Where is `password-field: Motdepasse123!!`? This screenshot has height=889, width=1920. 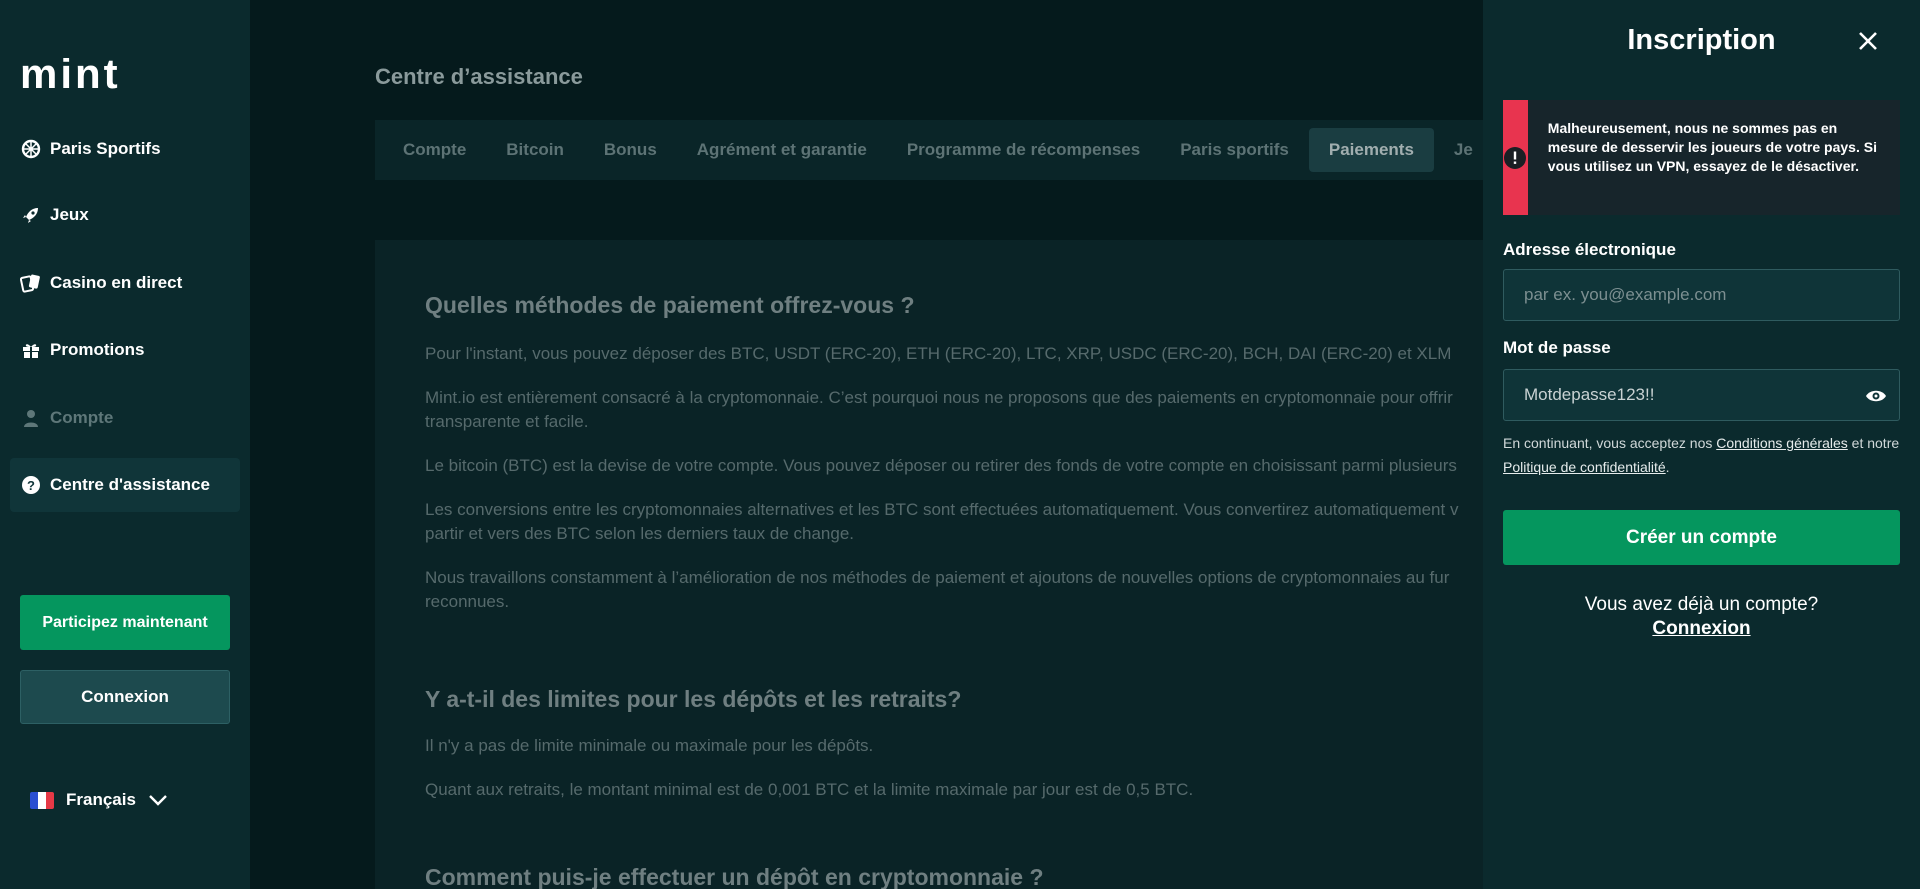
password-field: Motdepasse123!! is located at coordinates (1701, 395).